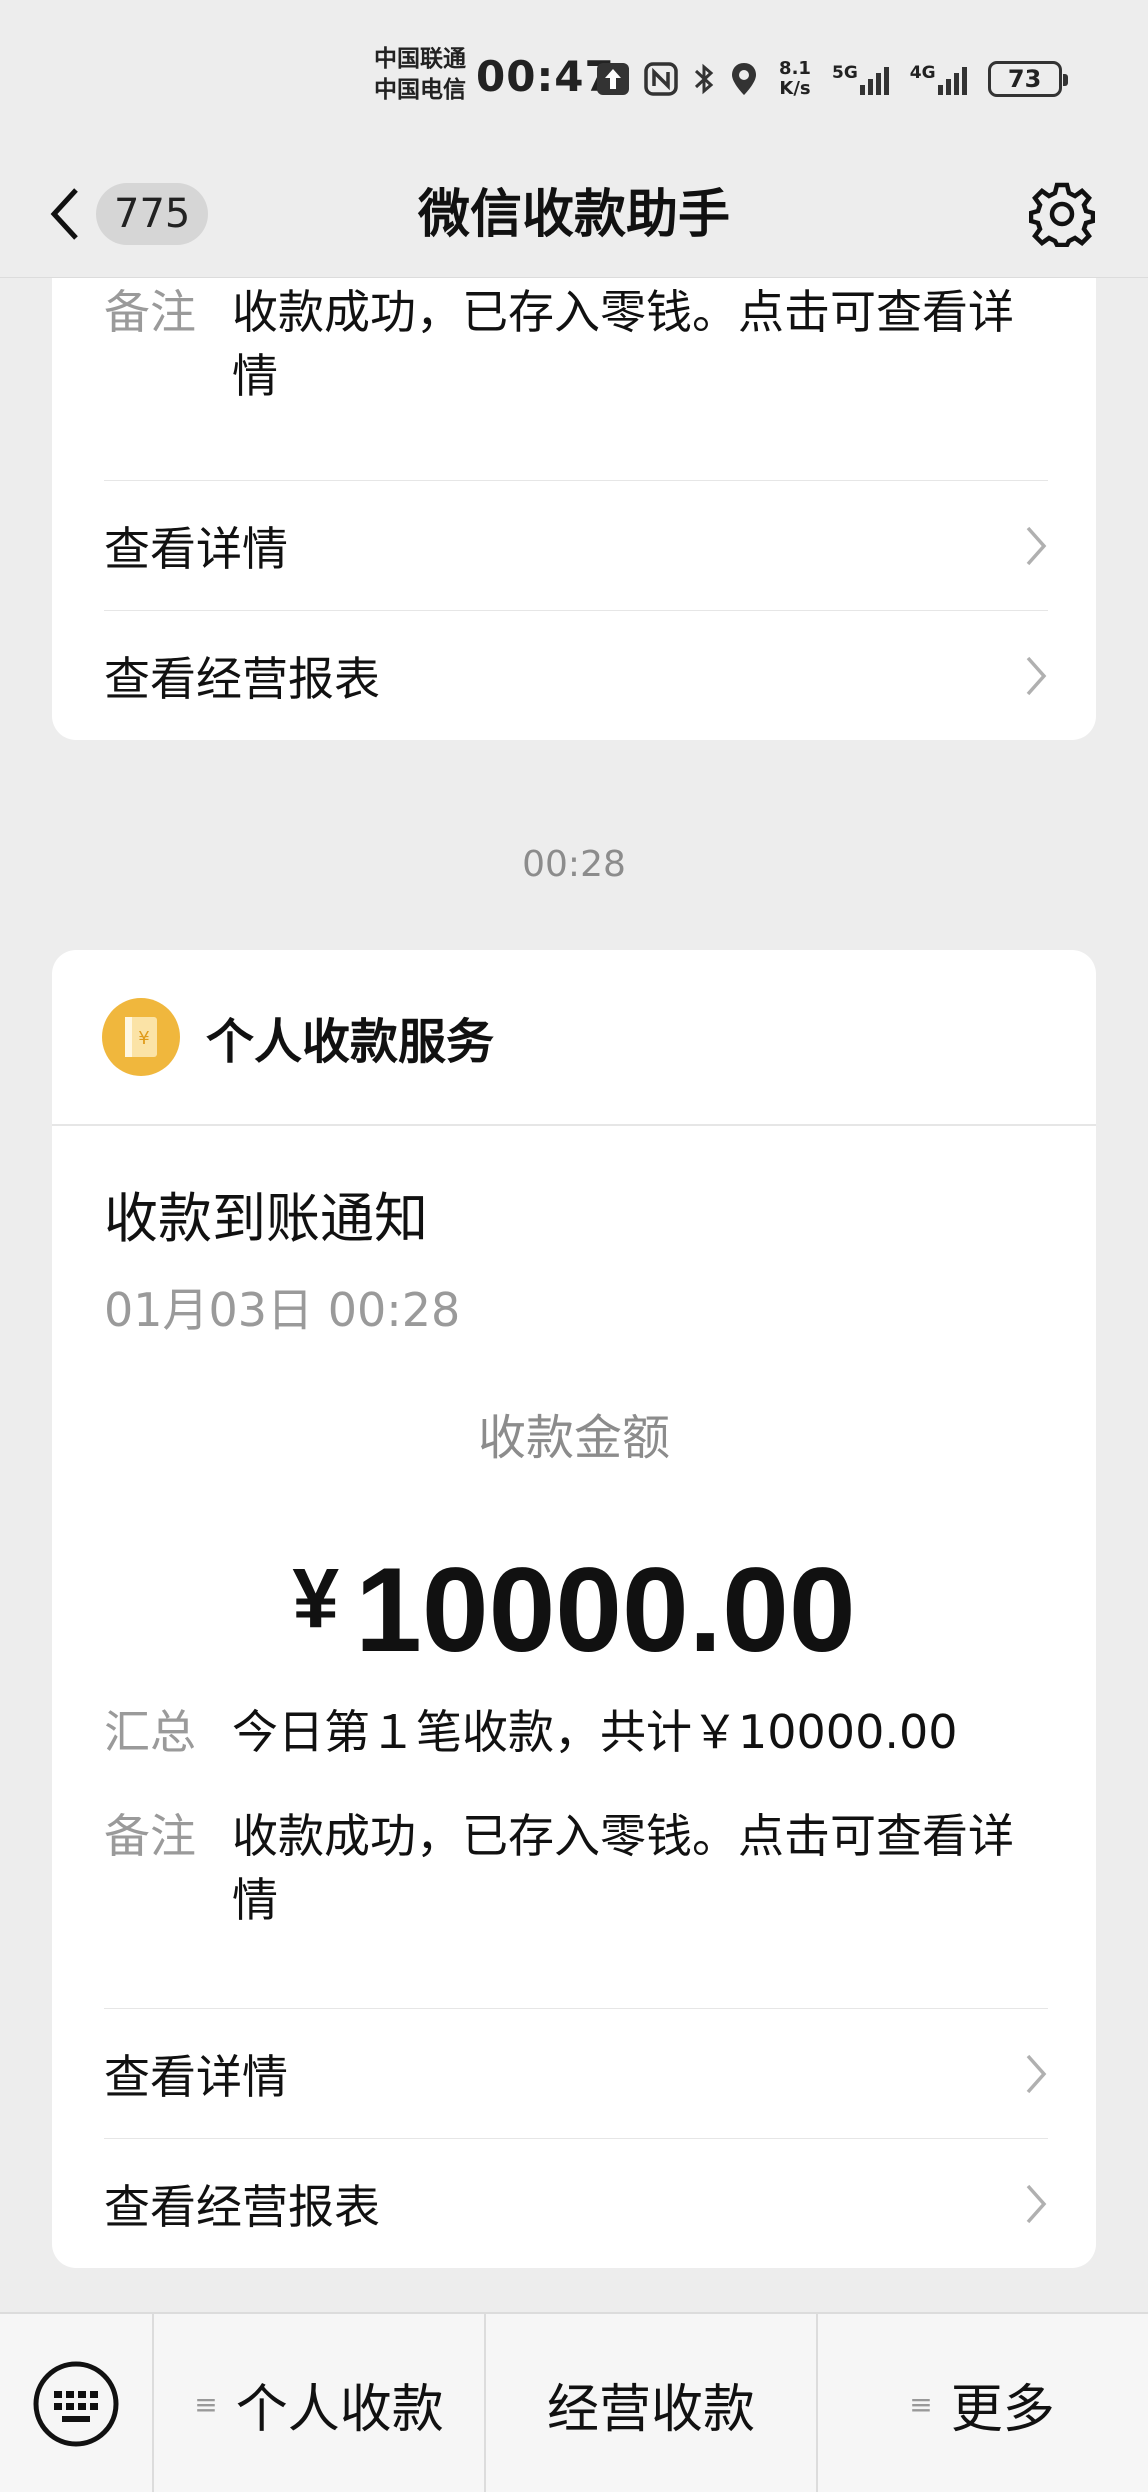 The image size is (1148, 2492). What do you see at coordinates (150, 1732) in the screenshot?
I see `summary-key: 汇总` at bounding box center [150, 1732].